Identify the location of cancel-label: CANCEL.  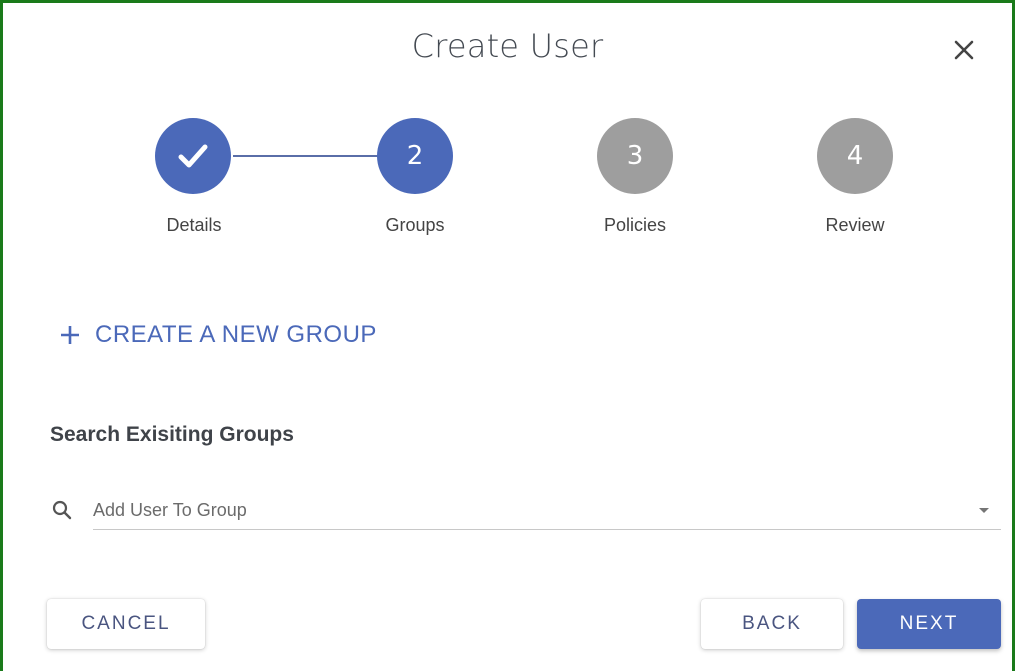
(126, 623).